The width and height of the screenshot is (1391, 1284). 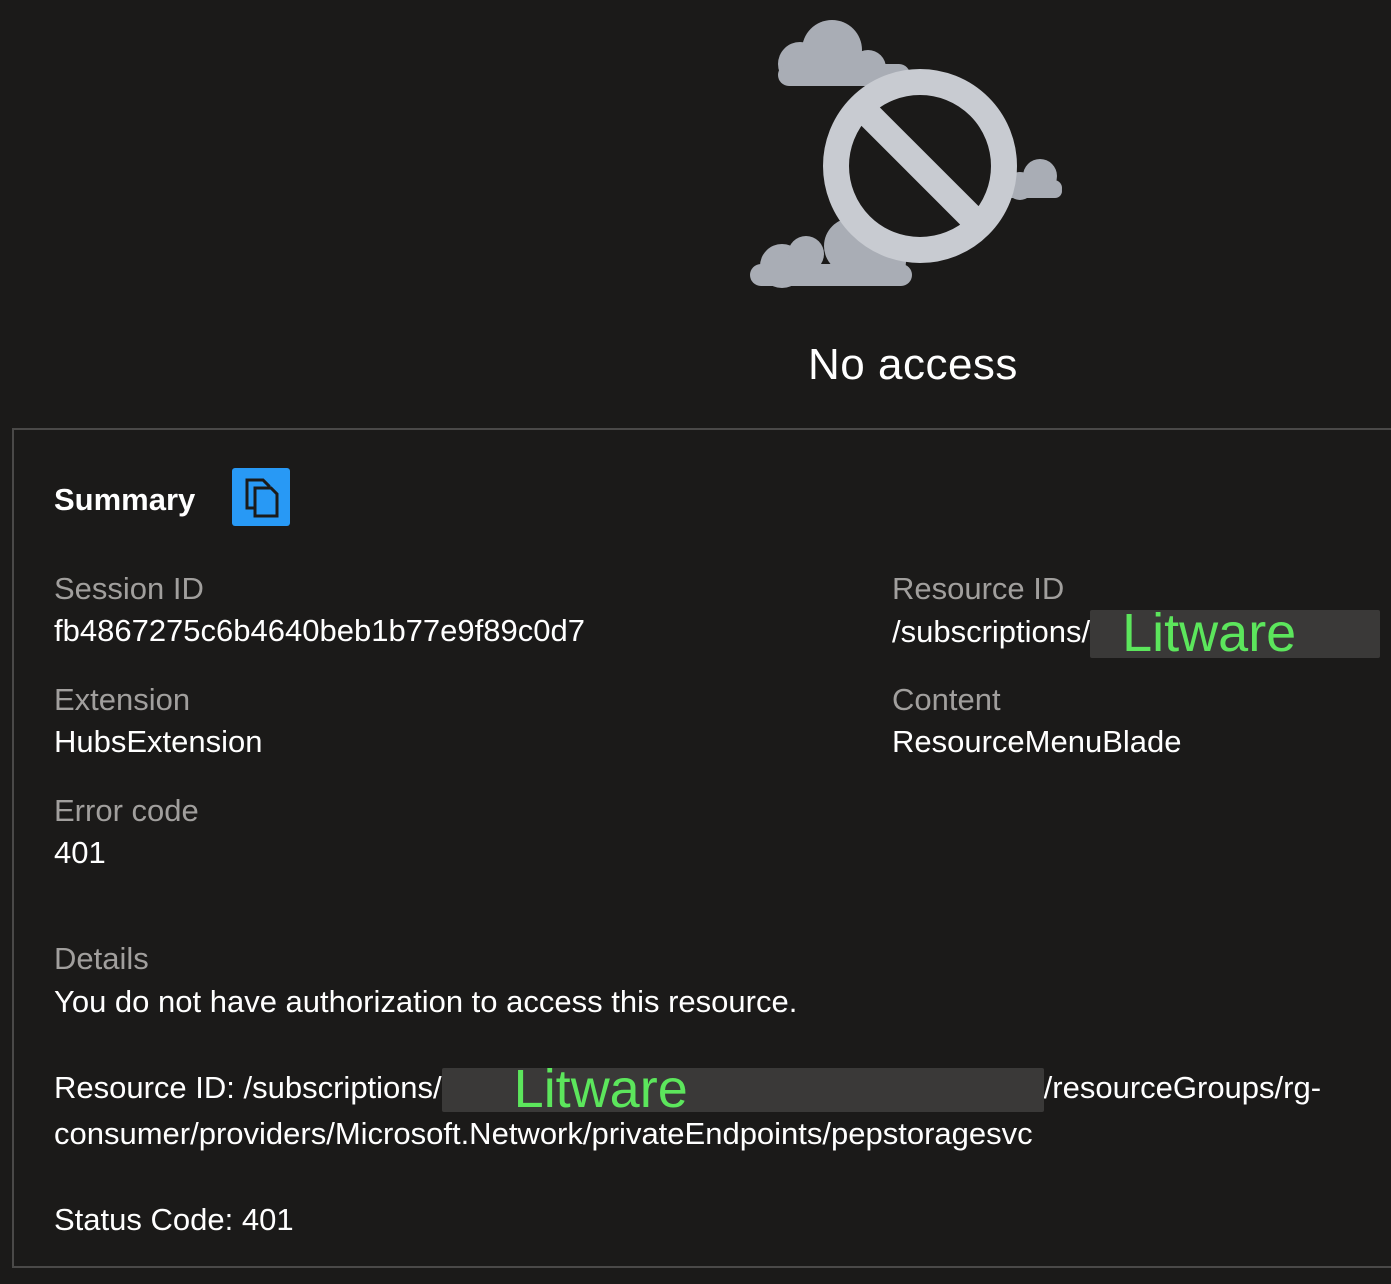 What do you see at coordinates (1037, 721) in the screenshot?
I see `content-field: Content ResourceMenuBlade` at bounding box center [1037, 721].